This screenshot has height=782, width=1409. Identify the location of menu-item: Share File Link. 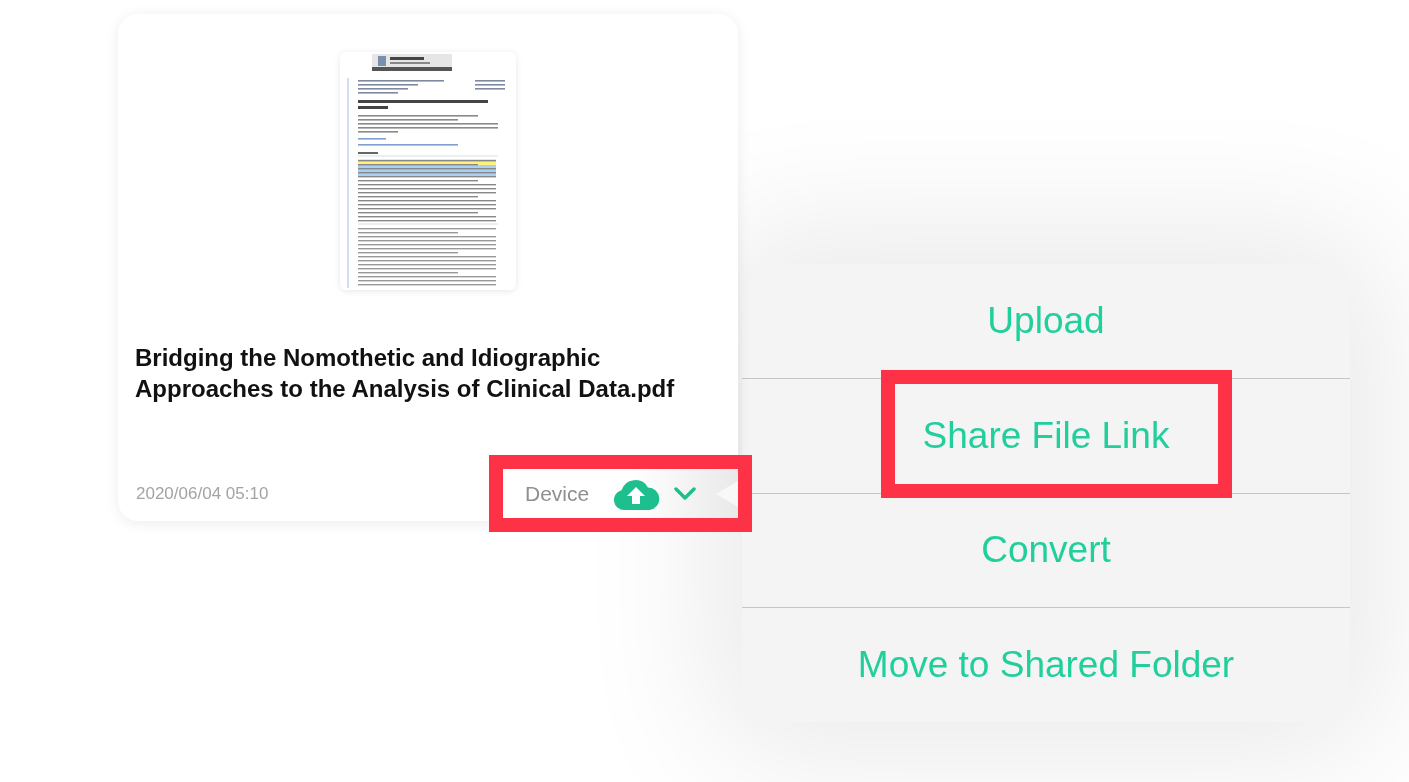
(1046, 435).